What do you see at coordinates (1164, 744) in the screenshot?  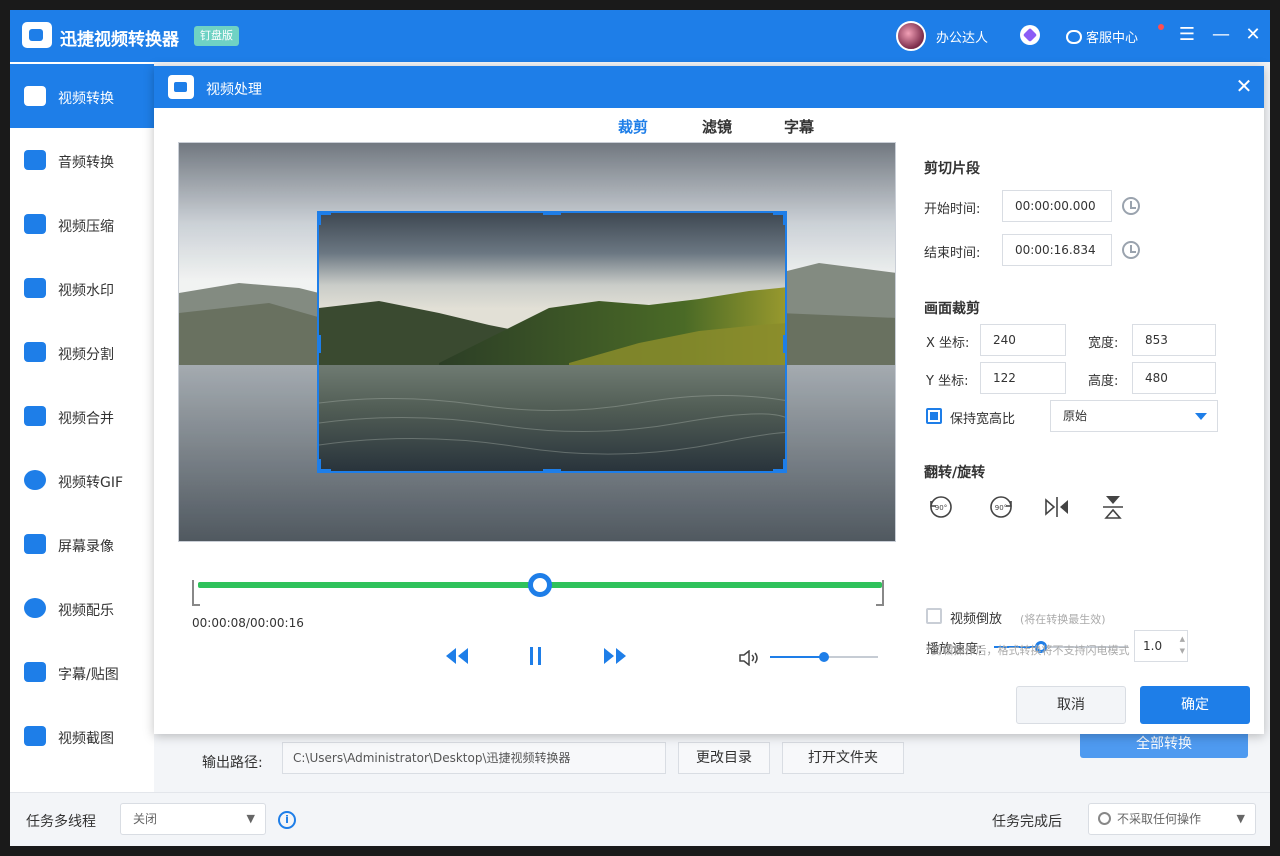 I see `convert-all-button: 全部转换` at bounding box center [1164, 744].